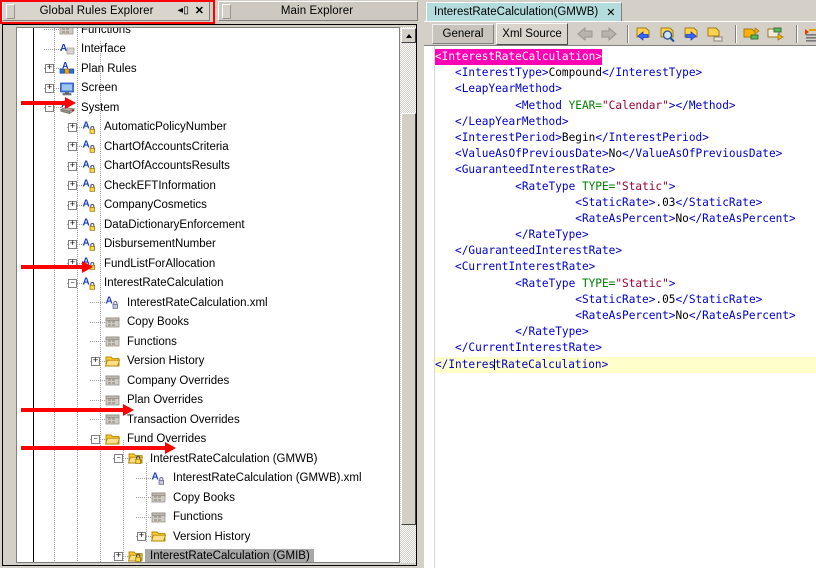 The width and height of the screenshot is (816, 568). Describe the element at coordinates (552, 332) in the screenshot. I see `code-token-tag: </RateType>` at that location.